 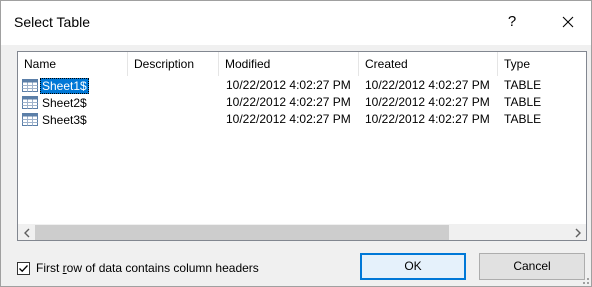 I want to click on close-icon, so click(x=568, y=22).